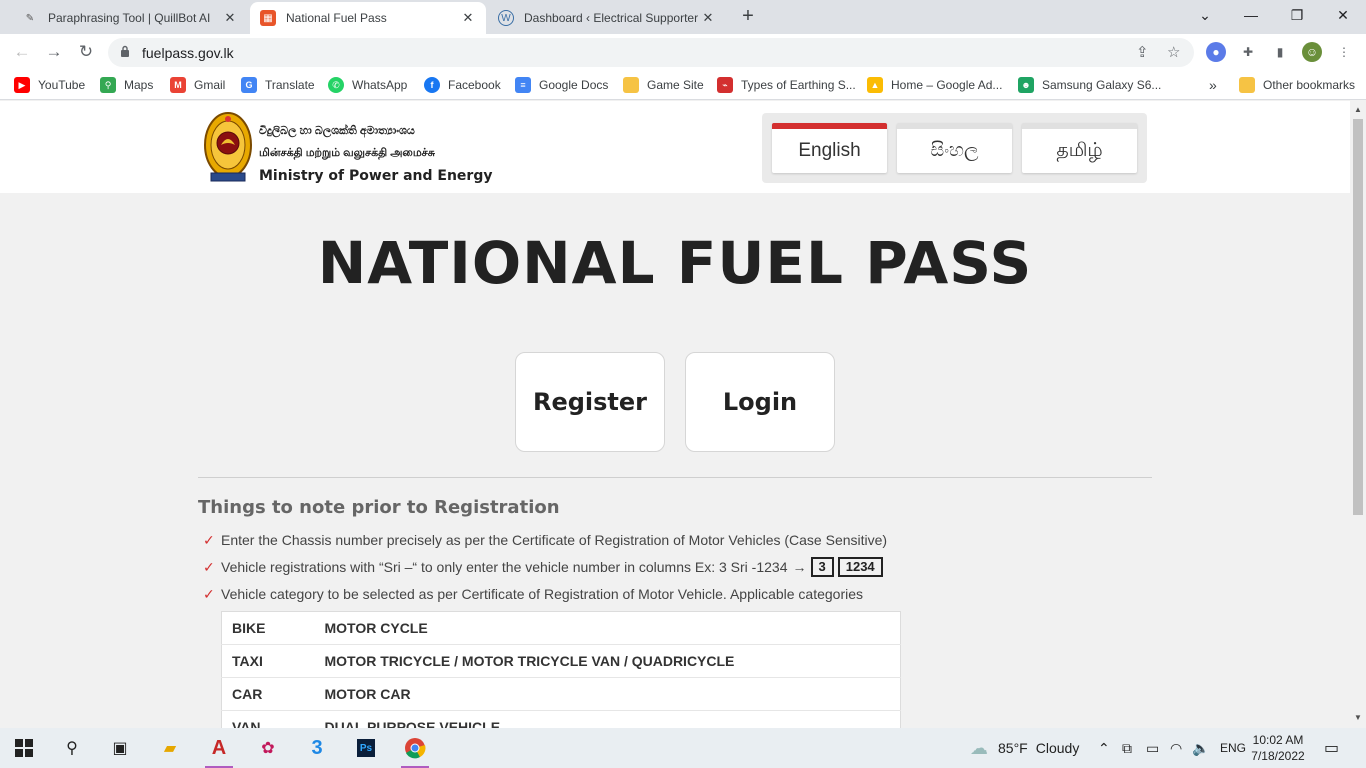  What do you see at coordinates (574, 85) in the screenshot?
I see `bookmark-label: Google Docs` at bounding box center [574, 85].